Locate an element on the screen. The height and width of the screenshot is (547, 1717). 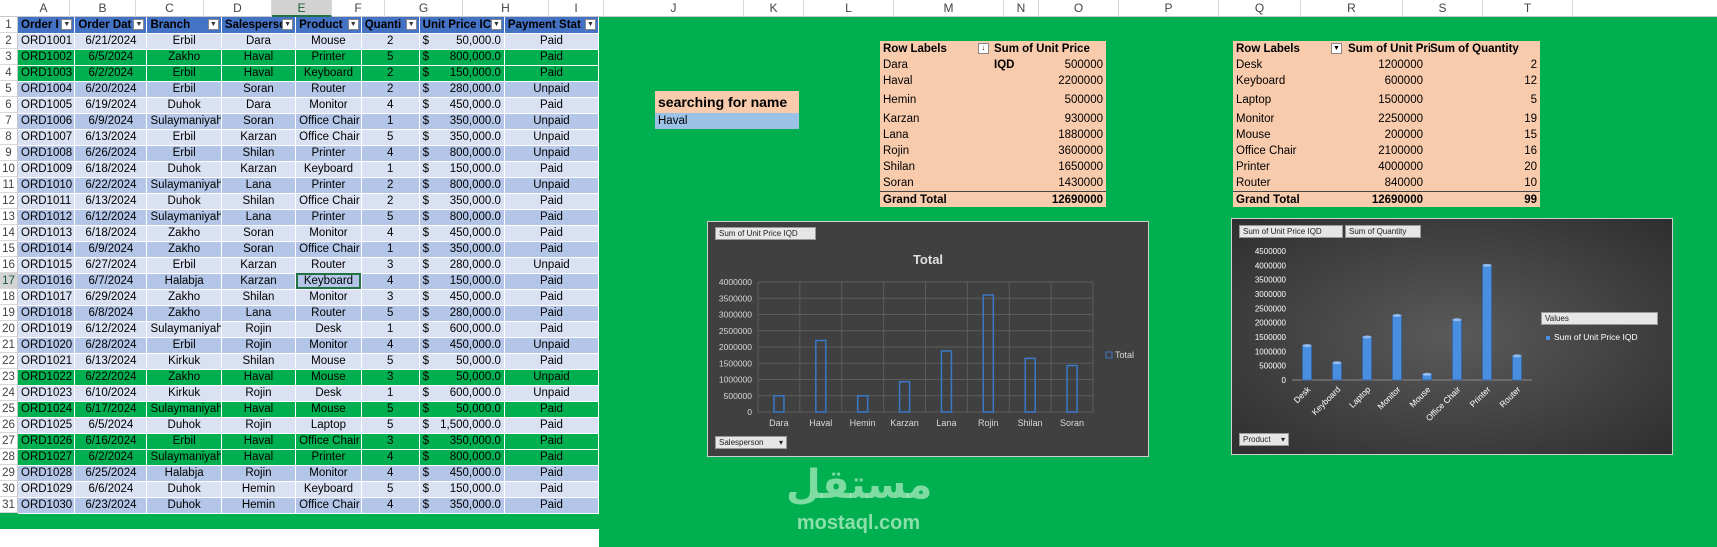
table-cell: ORD1020 is located at coordinates (47, 345).